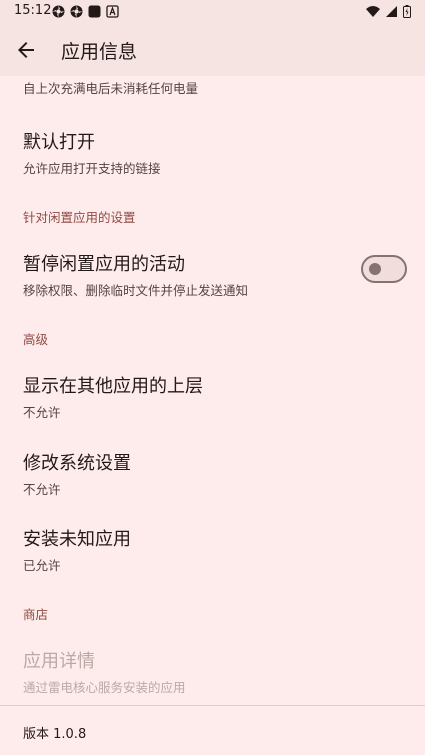  Describe the element at coordinates (36, 339) in the screenshot. I see `category-advanced: 高级` at that location.